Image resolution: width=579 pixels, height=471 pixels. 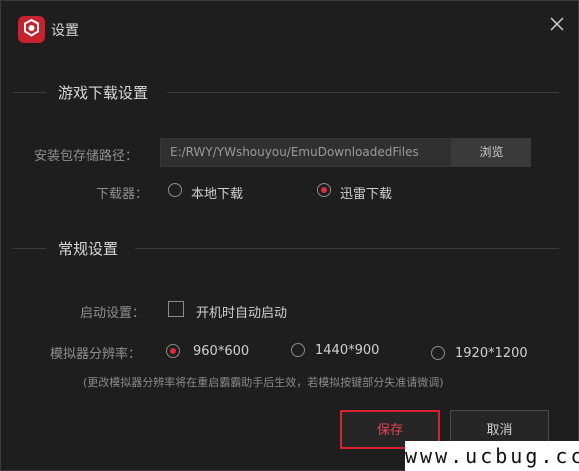 What do you see at coordinates (491, 353) in the screenshot?
I see `radio-res-1920-label: 1920*1200` at bounding box center [491, 353].